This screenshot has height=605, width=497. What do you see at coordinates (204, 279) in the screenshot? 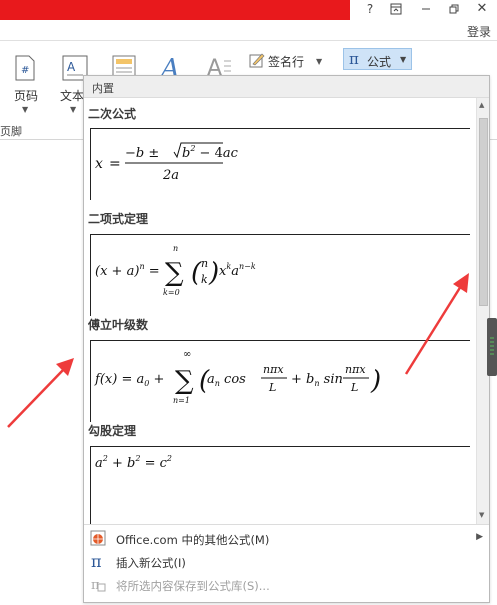
I see `svg-text: k` at bounding box center [204, 279].